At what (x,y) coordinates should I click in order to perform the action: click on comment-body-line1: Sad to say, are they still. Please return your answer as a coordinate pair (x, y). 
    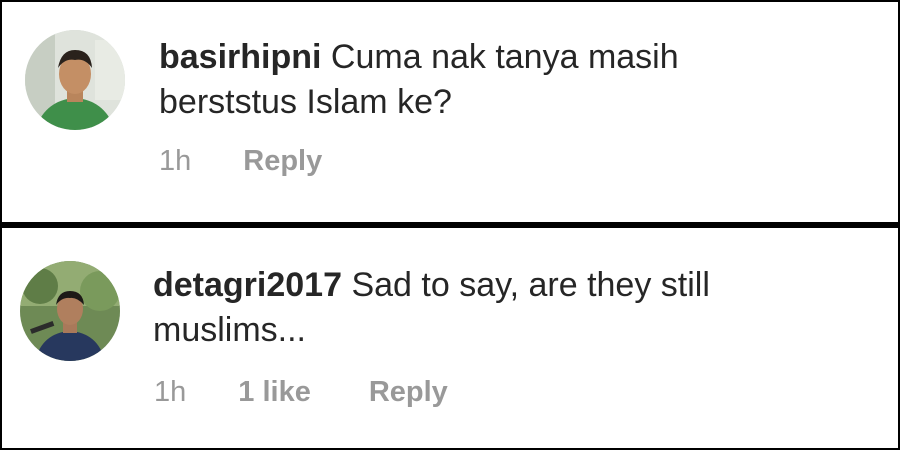
    Looking at the image, I should click on (530, 285).